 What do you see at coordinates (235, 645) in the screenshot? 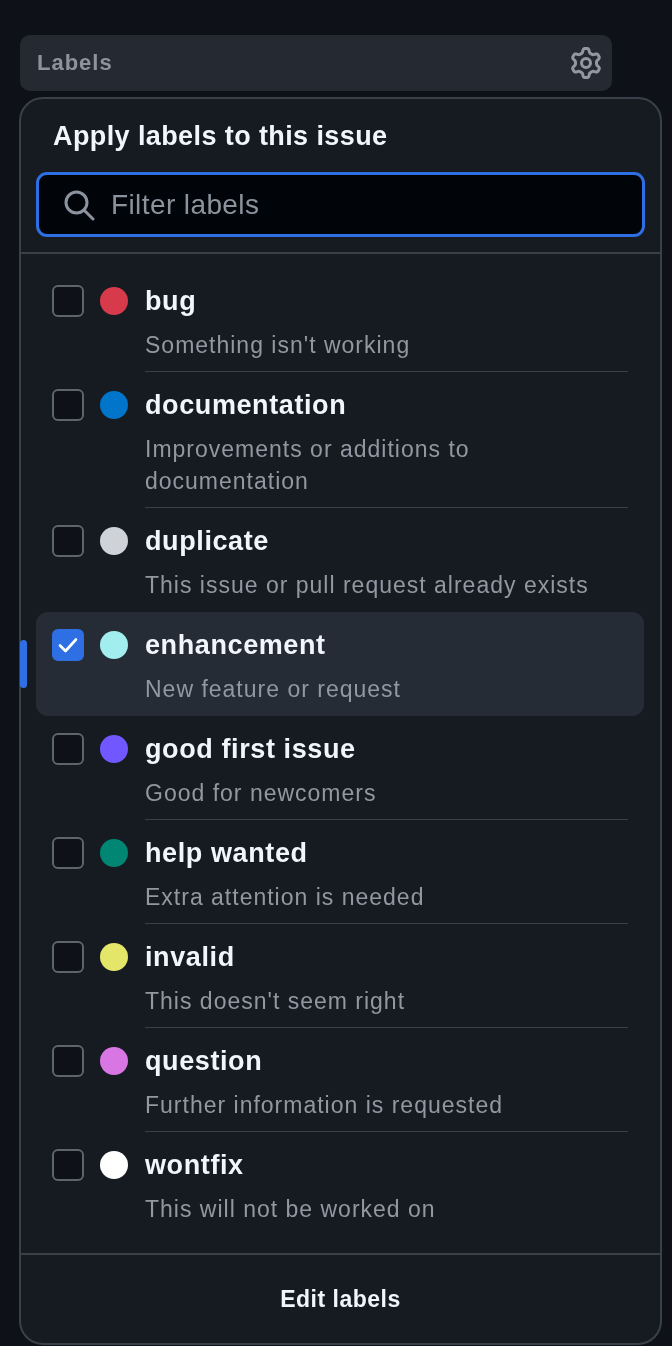
I see `label-name: enhancement` at bounding box center [235, 645].